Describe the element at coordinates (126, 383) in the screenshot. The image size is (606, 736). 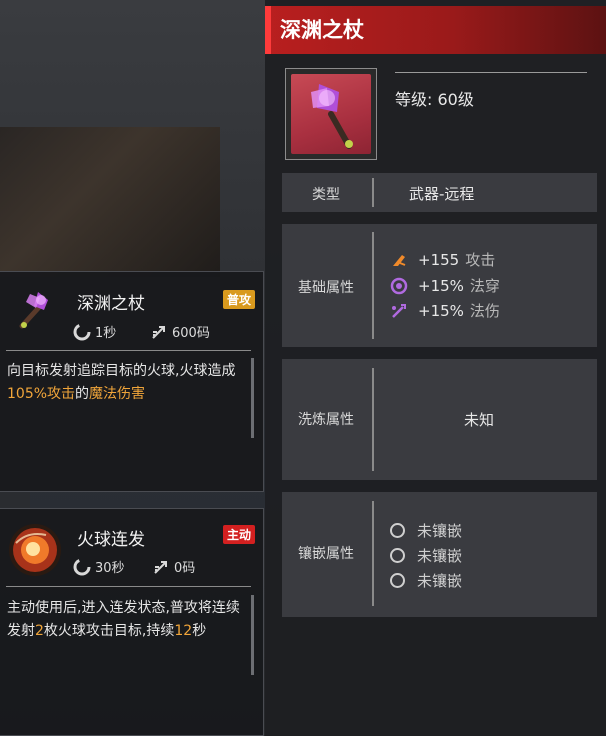
I see `skill-description: 向目标发射追踪目标的火球,火球造成 105%攻击的魔法伤害` at that location.